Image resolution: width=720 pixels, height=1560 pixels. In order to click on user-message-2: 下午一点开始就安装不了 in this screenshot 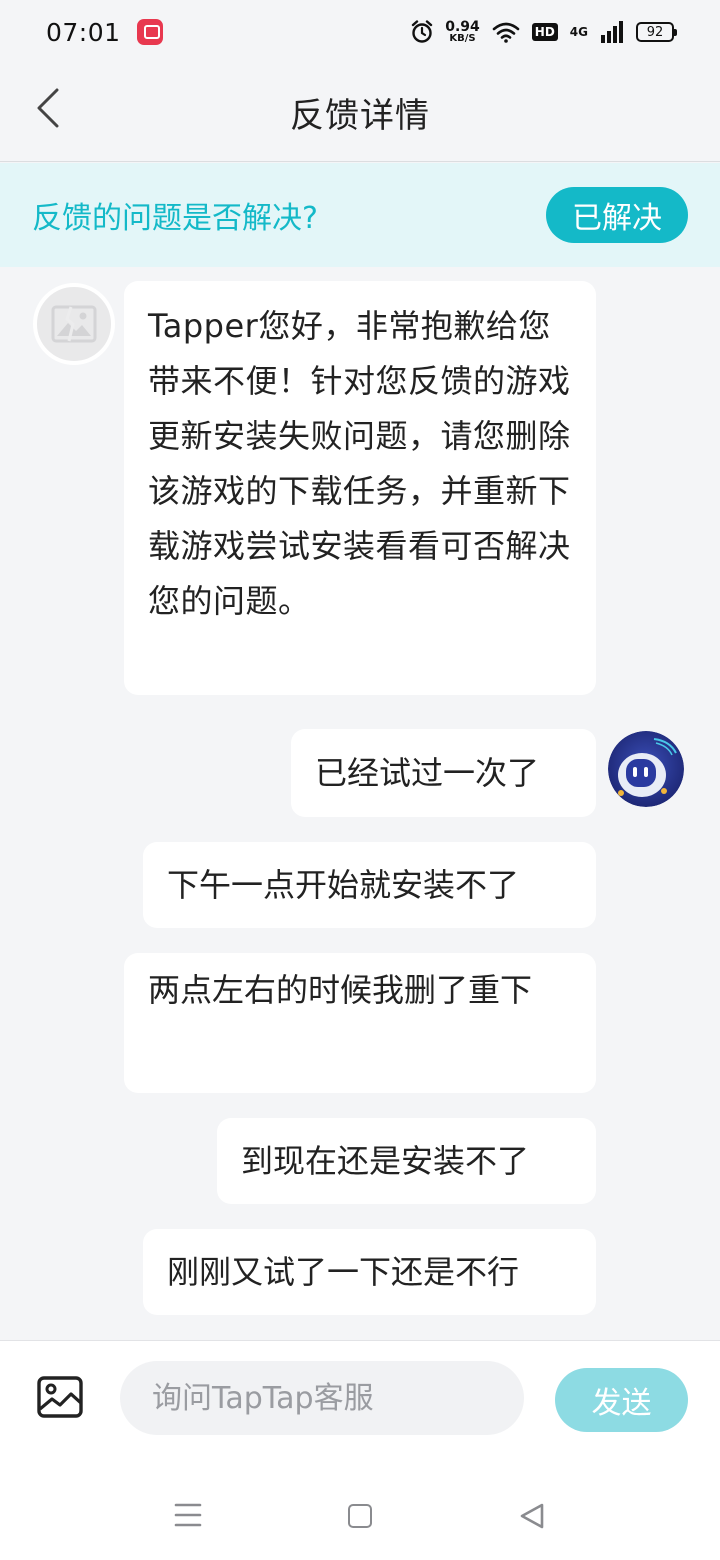, I will do `click(369, 885)`.